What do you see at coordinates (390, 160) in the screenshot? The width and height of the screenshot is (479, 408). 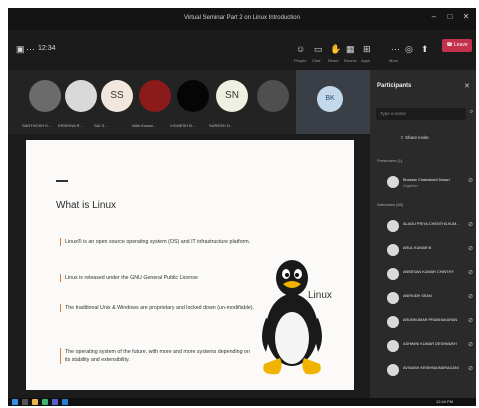 I see `presenters-section-label: Presenters (1)` at bounding box center [390, 160].